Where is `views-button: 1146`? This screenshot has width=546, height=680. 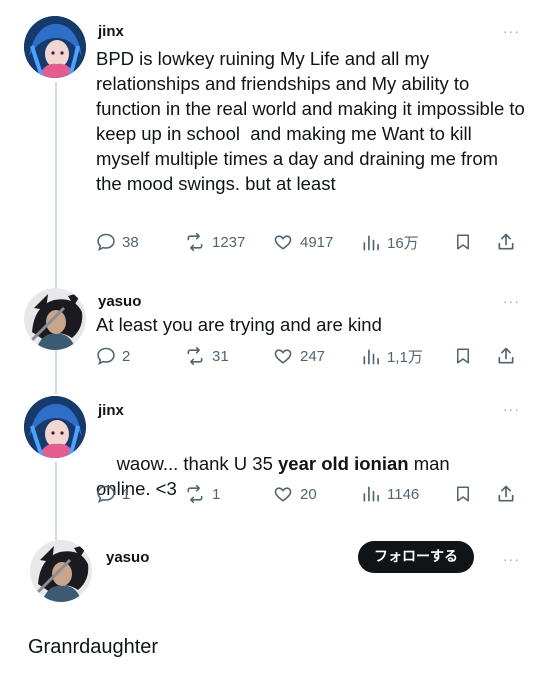
views-button: 1146 is located at coordinates (390, 494).